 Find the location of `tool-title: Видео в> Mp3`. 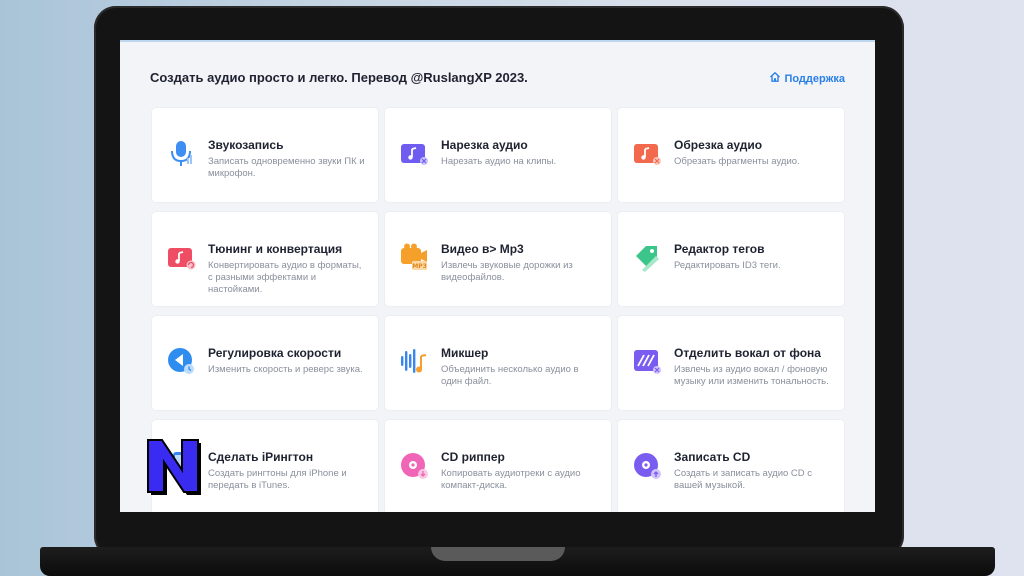

tool-title: Видео в> Mp3 is located at coordinates (482, 249).